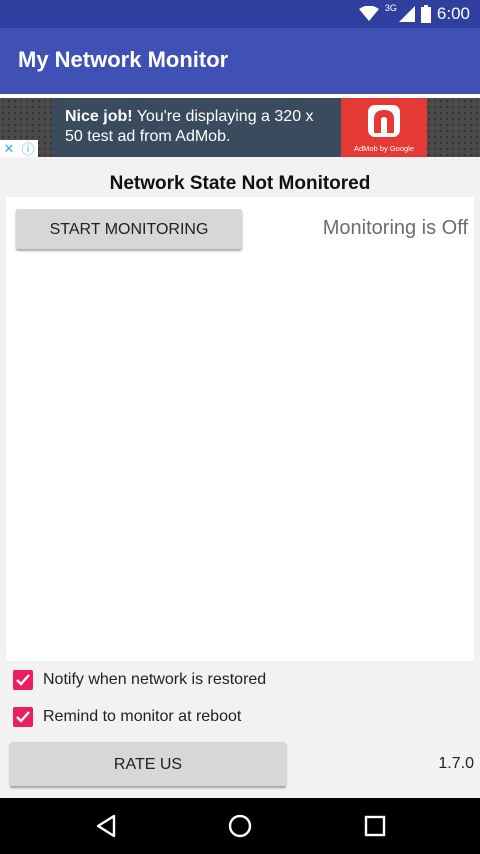  Describe the element at coordinates (240, 61) in the screenshot. I see `app-bar: My Network Monitor` at that location.